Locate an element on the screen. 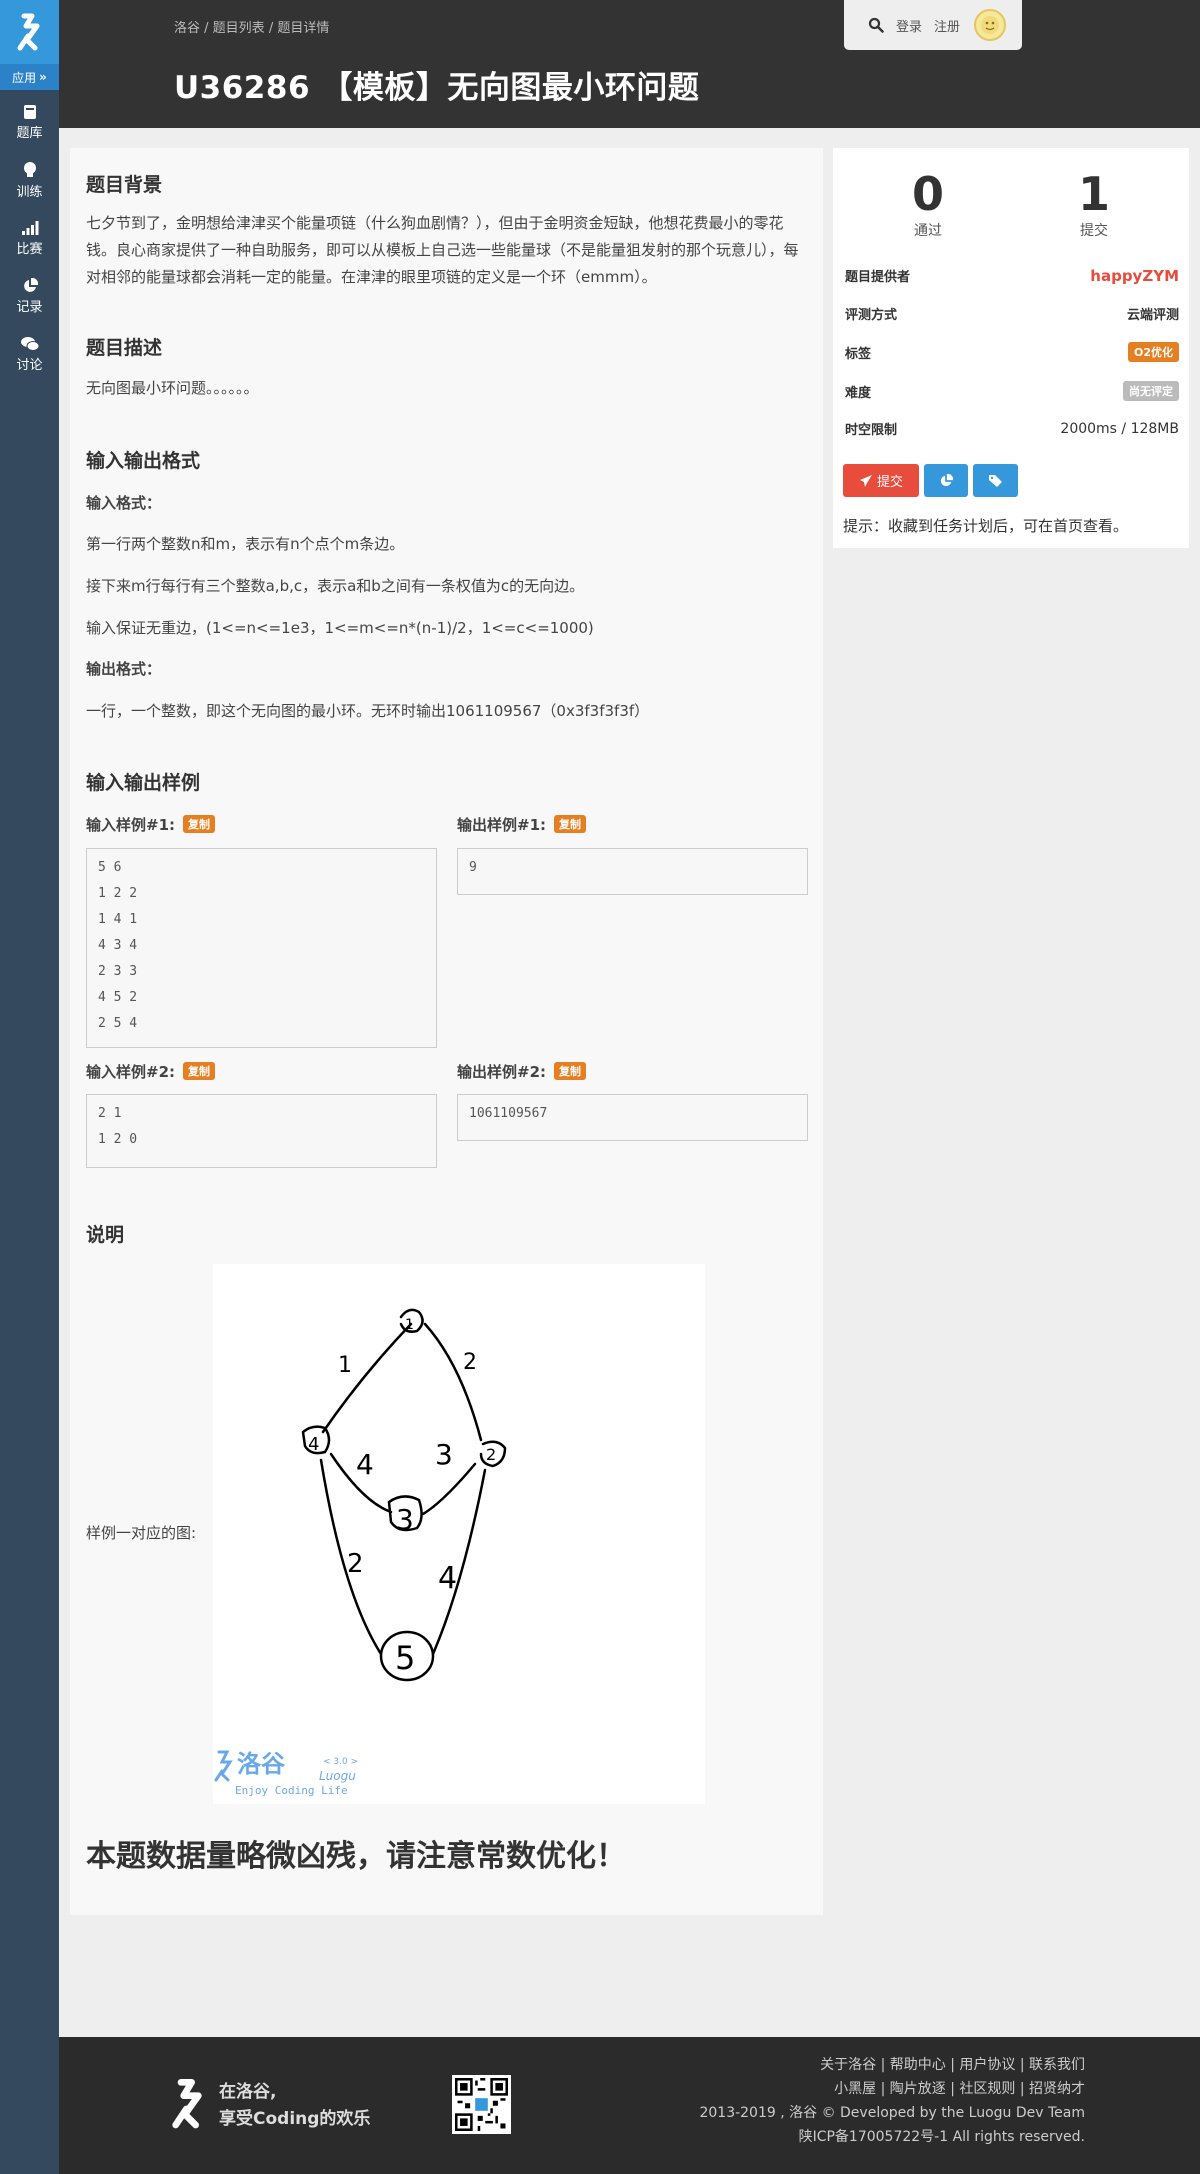 The width and height of the screenshot is (1200, 2174). sample-output-label-text: 输出样例#1: is located at coordinates (502, 825).